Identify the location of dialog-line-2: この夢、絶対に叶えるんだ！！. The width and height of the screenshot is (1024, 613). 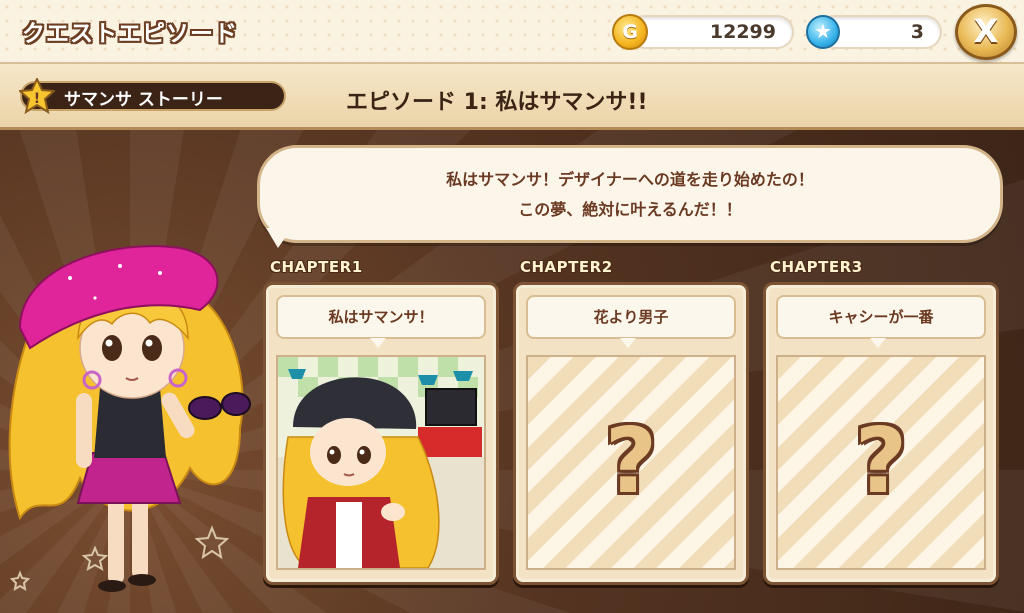
(630, 209).